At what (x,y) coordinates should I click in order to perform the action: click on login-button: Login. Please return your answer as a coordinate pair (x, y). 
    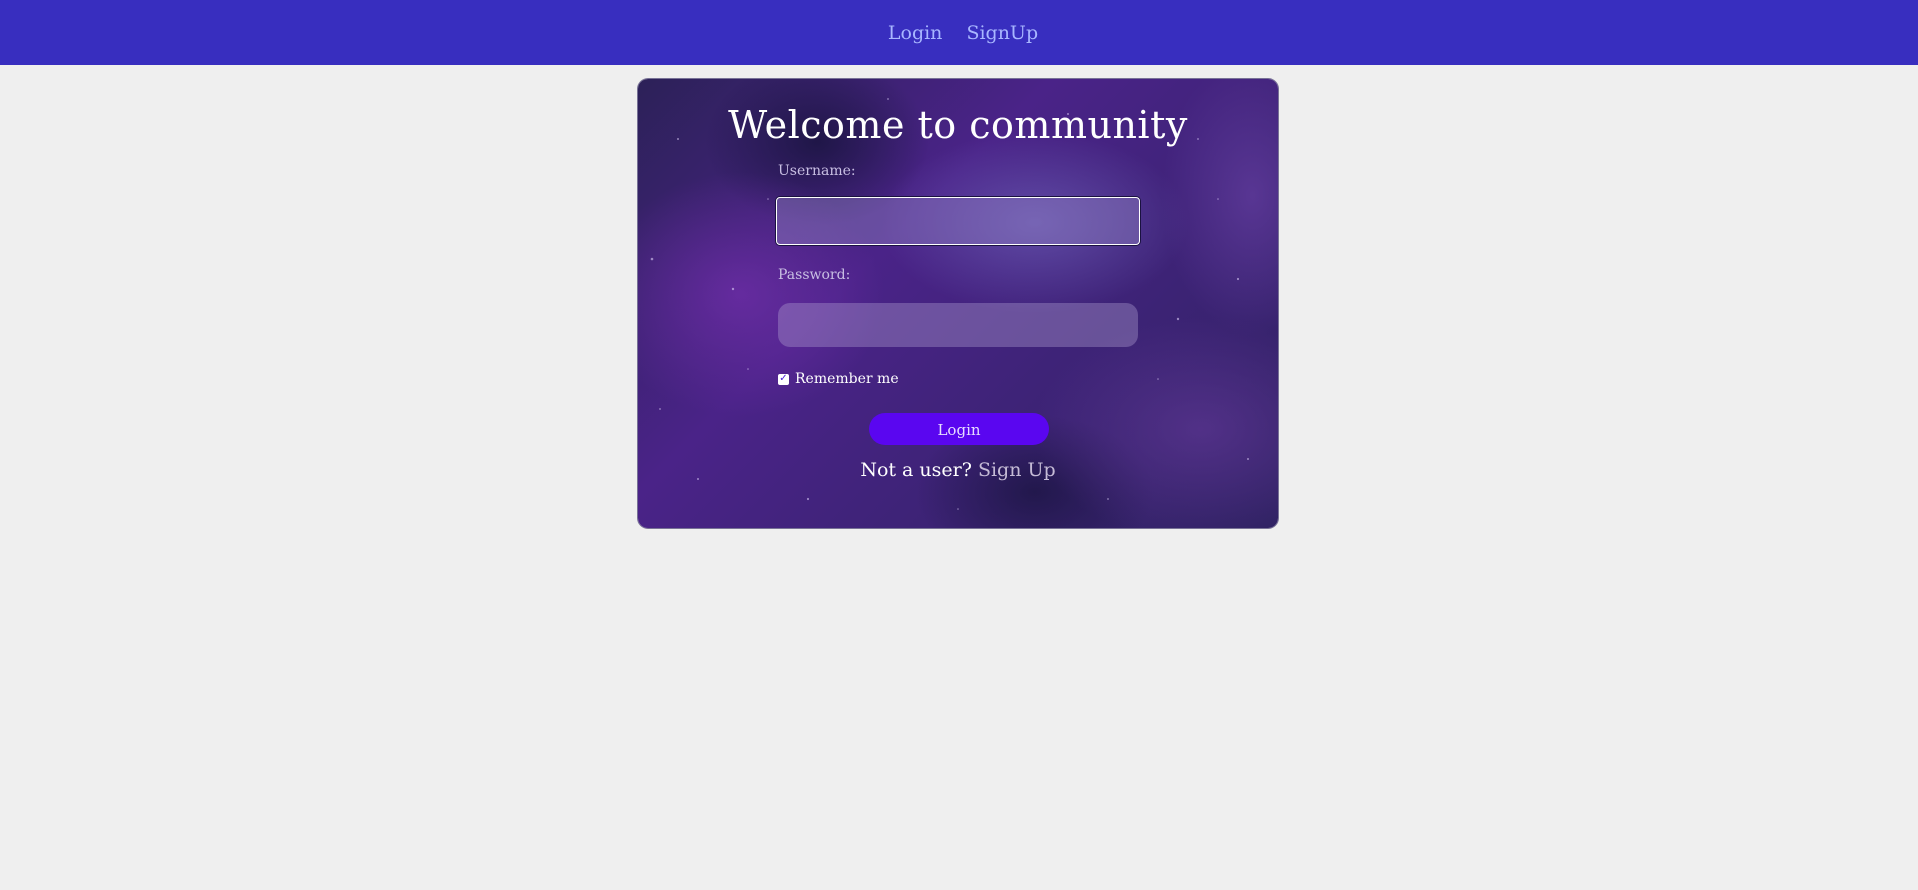
    Looking at the image, I should click on (959, 429).